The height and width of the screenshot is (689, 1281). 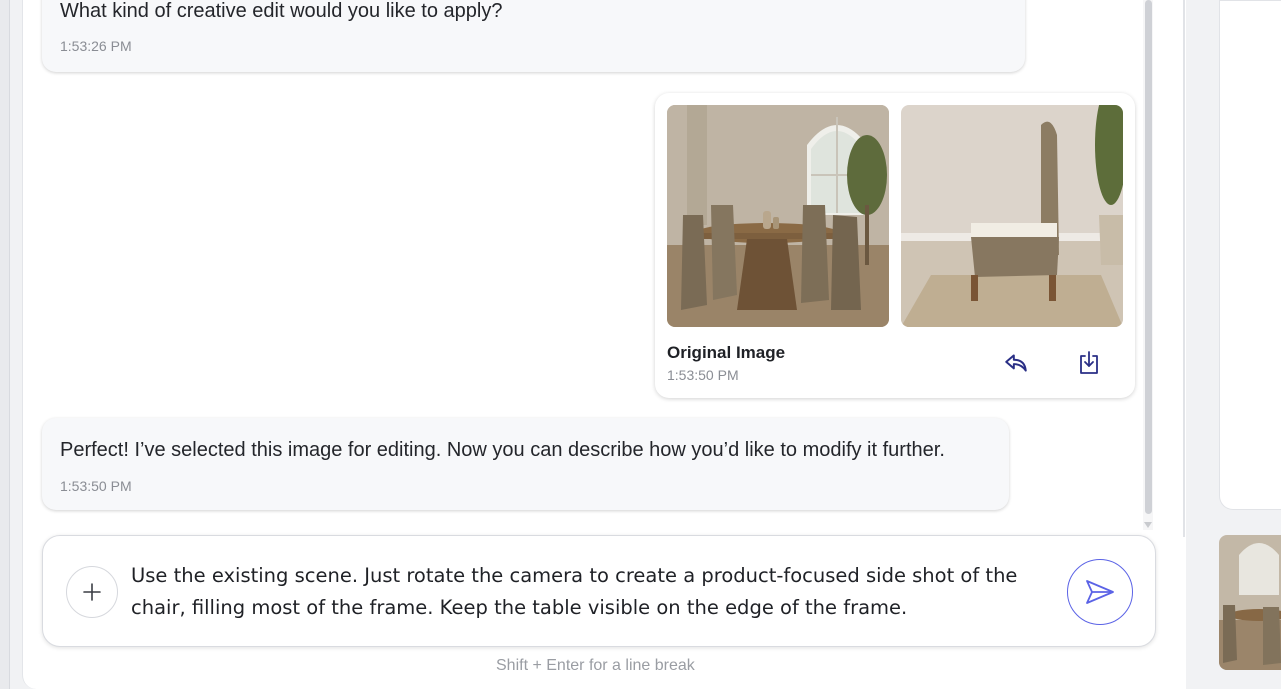 What do you see at coordinates (778, 216) in the screenshot?
I see `dining-room-image` at bounding box center [778, 216].